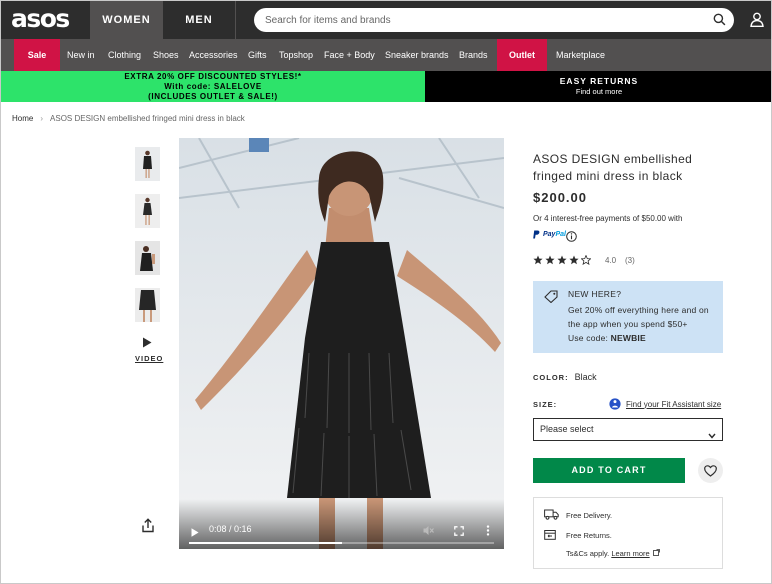 This screenshot has width=772, height=584. What do you see at coordinates (615, 404) in the screenshot?
I see `fit-assistant-icon` at bounding box center [615, 404].